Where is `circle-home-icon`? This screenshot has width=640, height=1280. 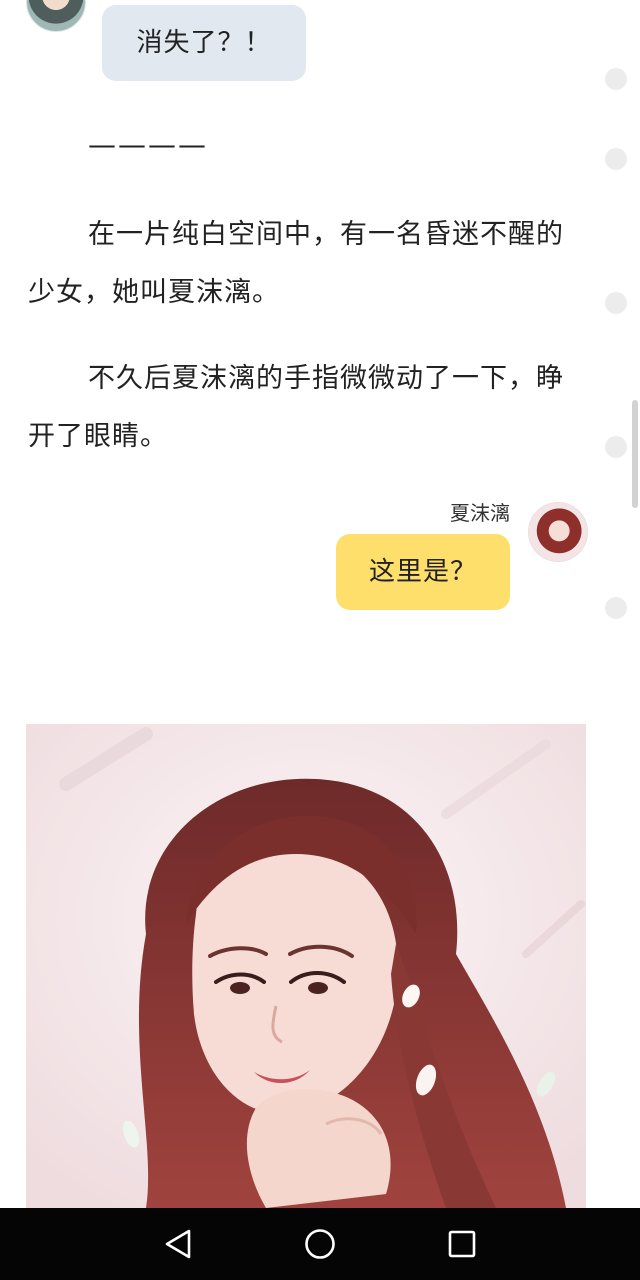 circle-home-icon is located at coordinates (320, 1244).